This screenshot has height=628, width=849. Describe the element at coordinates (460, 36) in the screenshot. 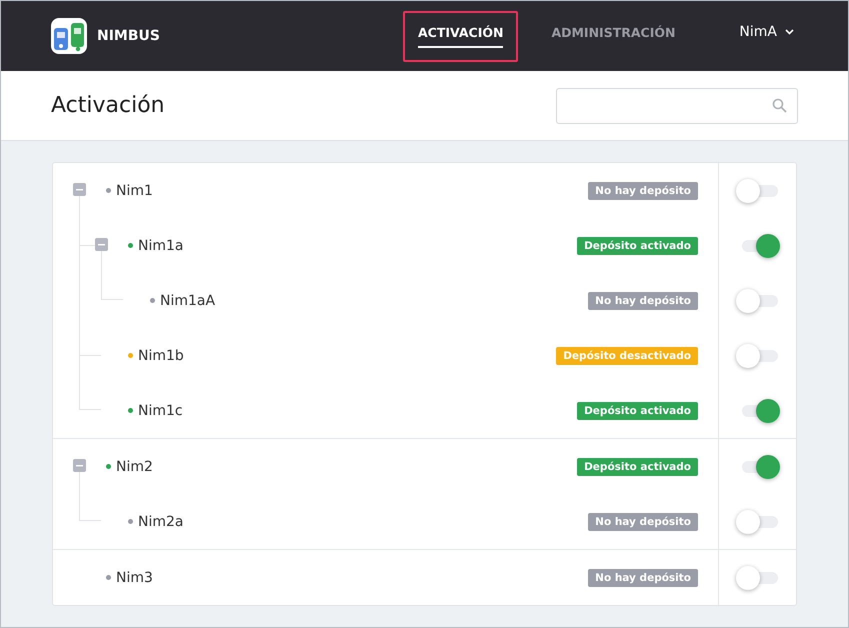

I see `nav-tab: ACTIVACIÓN` at that location.